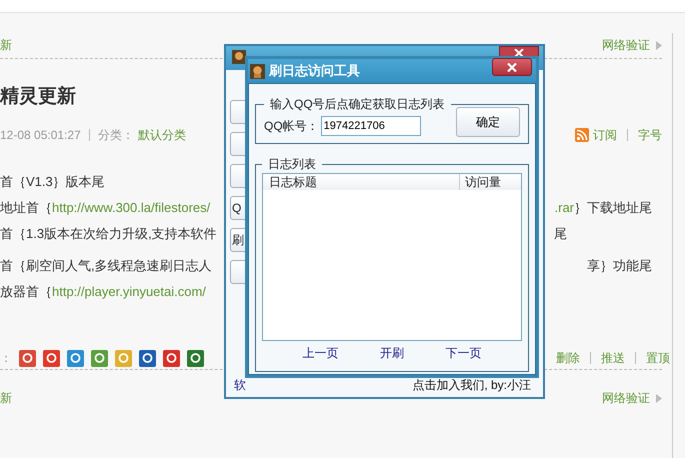  Describe the element at coordinates (361, 182) in the screenshot. I see `column-header: 日志标题` at that location.